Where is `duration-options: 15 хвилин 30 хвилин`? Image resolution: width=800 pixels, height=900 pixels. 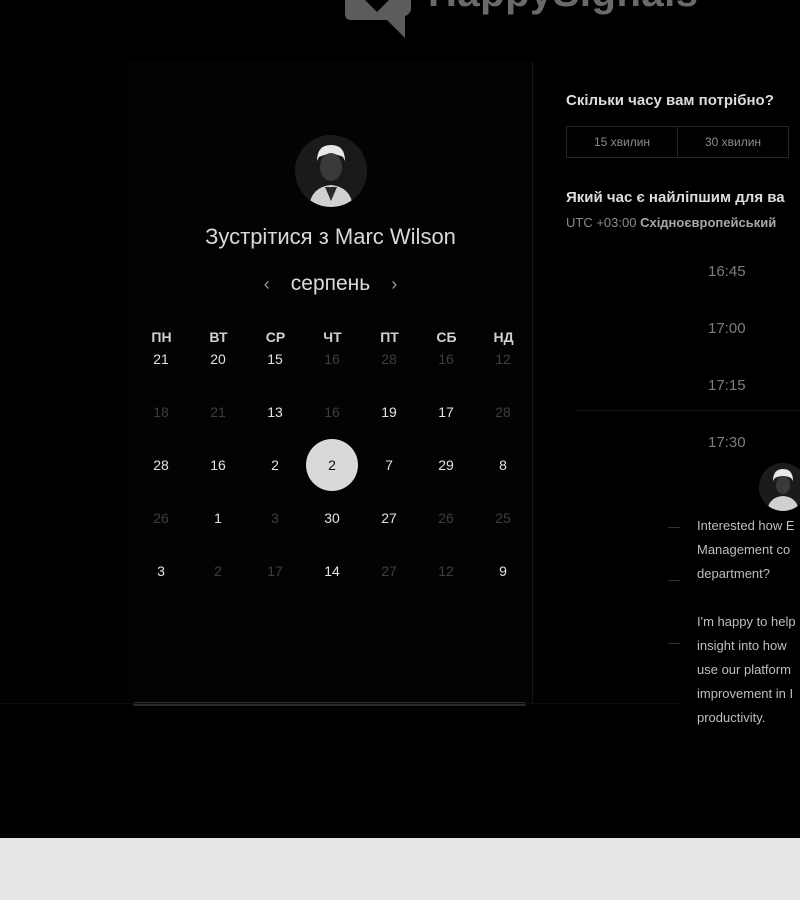 duration-options: 15 хвилин 30 хвилин is located at coordinates (677, 142).